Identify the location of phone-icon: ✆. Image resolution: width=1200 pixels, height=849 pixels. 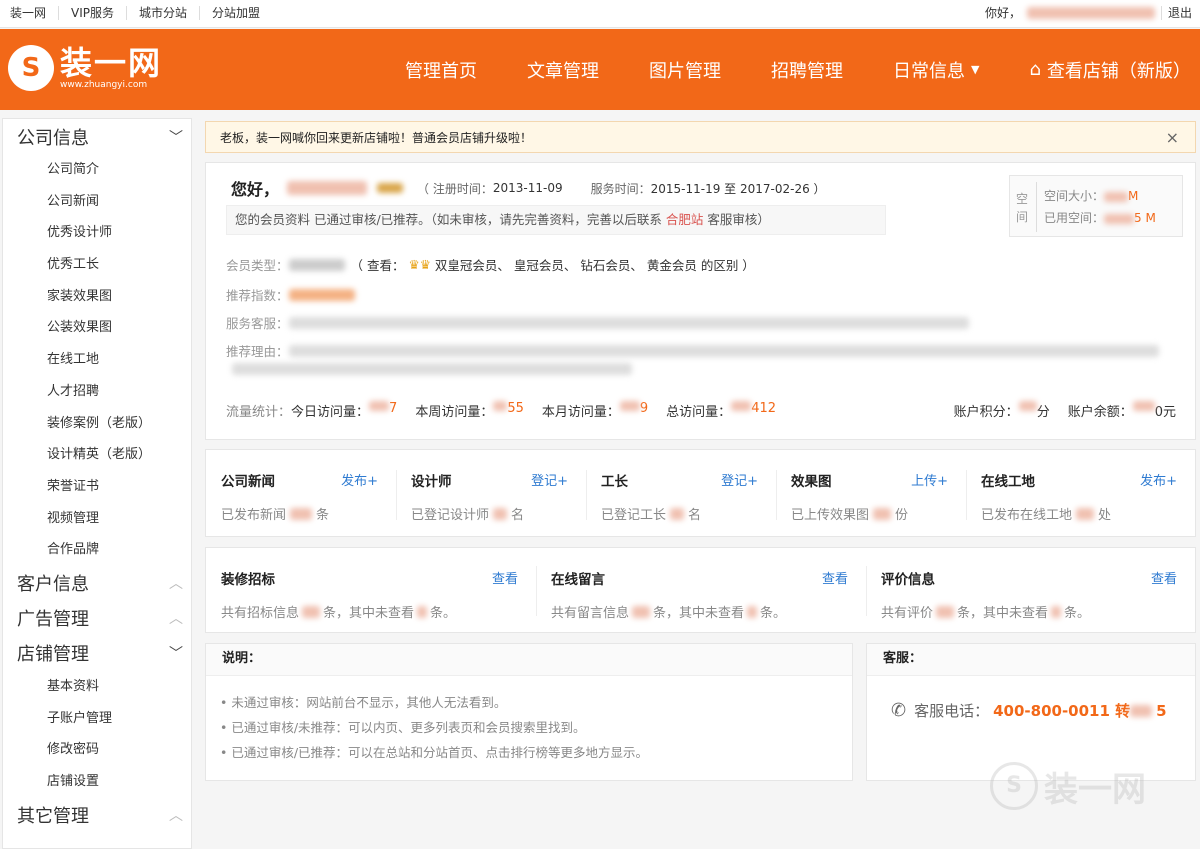
(899, 710).